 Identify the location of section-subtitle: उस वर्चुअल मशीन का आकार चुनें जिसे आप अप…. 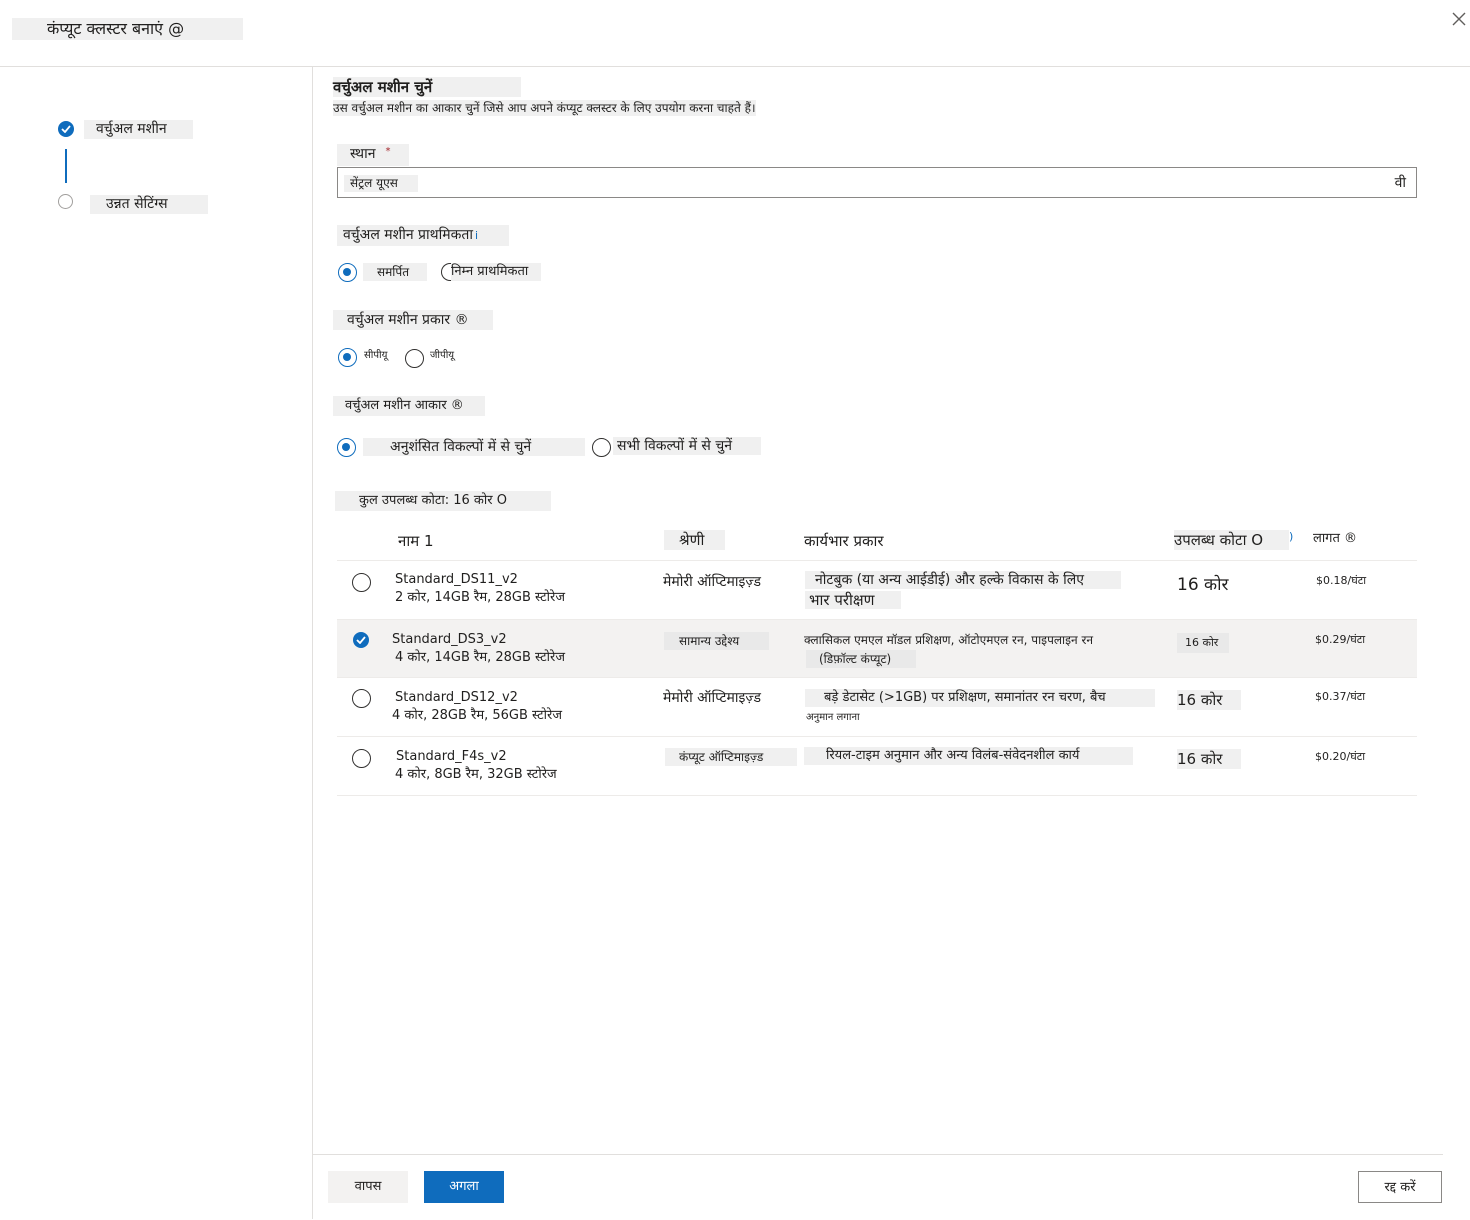
(544, 108).